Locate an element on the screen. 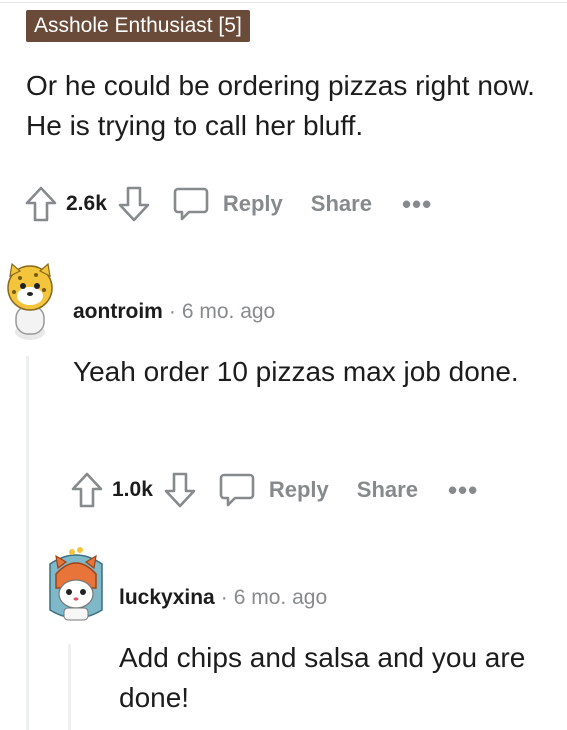 This screenshot has height=730, width=567. comment-actions: 2.6k Reply Share ••• is located at coordinates (228, 204).